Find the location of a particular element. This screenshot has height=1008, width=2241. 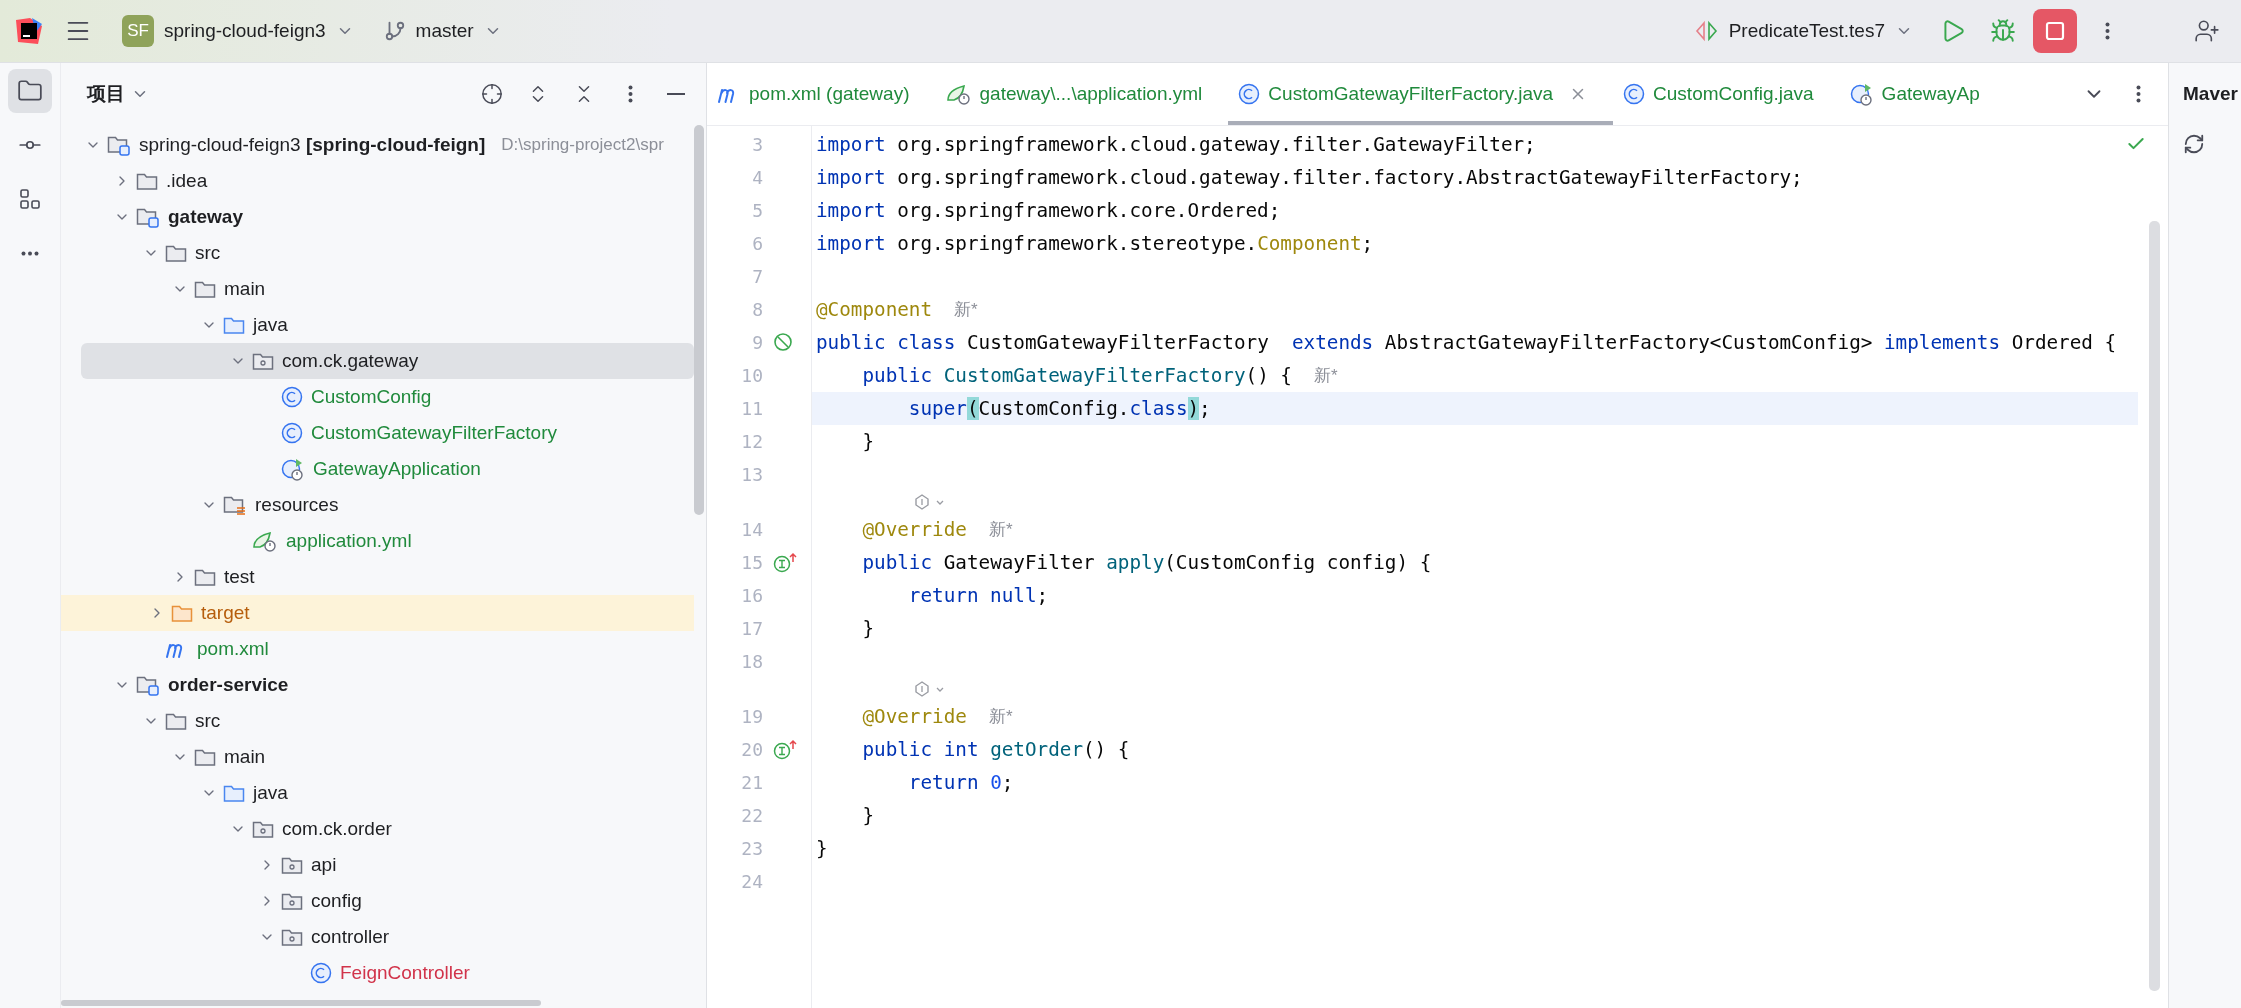

tree-row: com.ck.order is located at coordinates (387, 829).